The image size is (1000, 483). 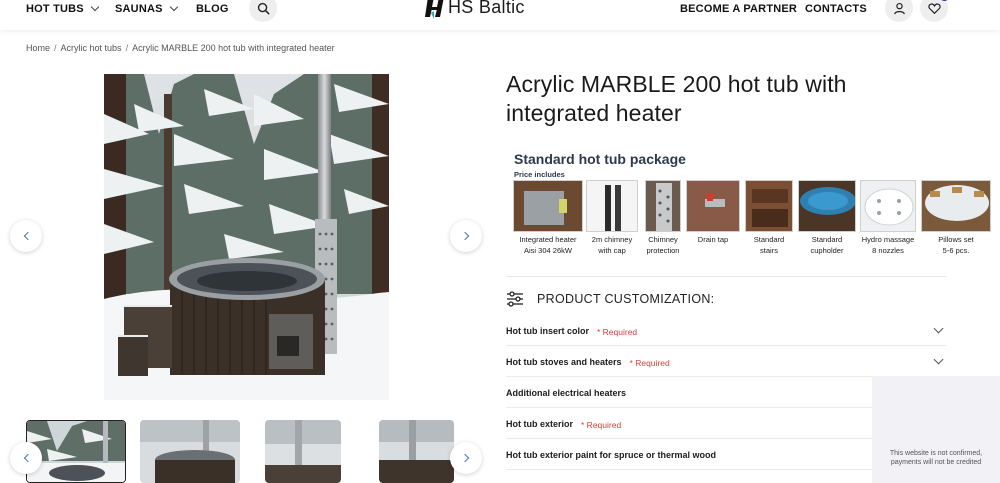 I want to click on package-item-label: Integrated heater Aisi 304 26kW, so click(x=548, y=245).